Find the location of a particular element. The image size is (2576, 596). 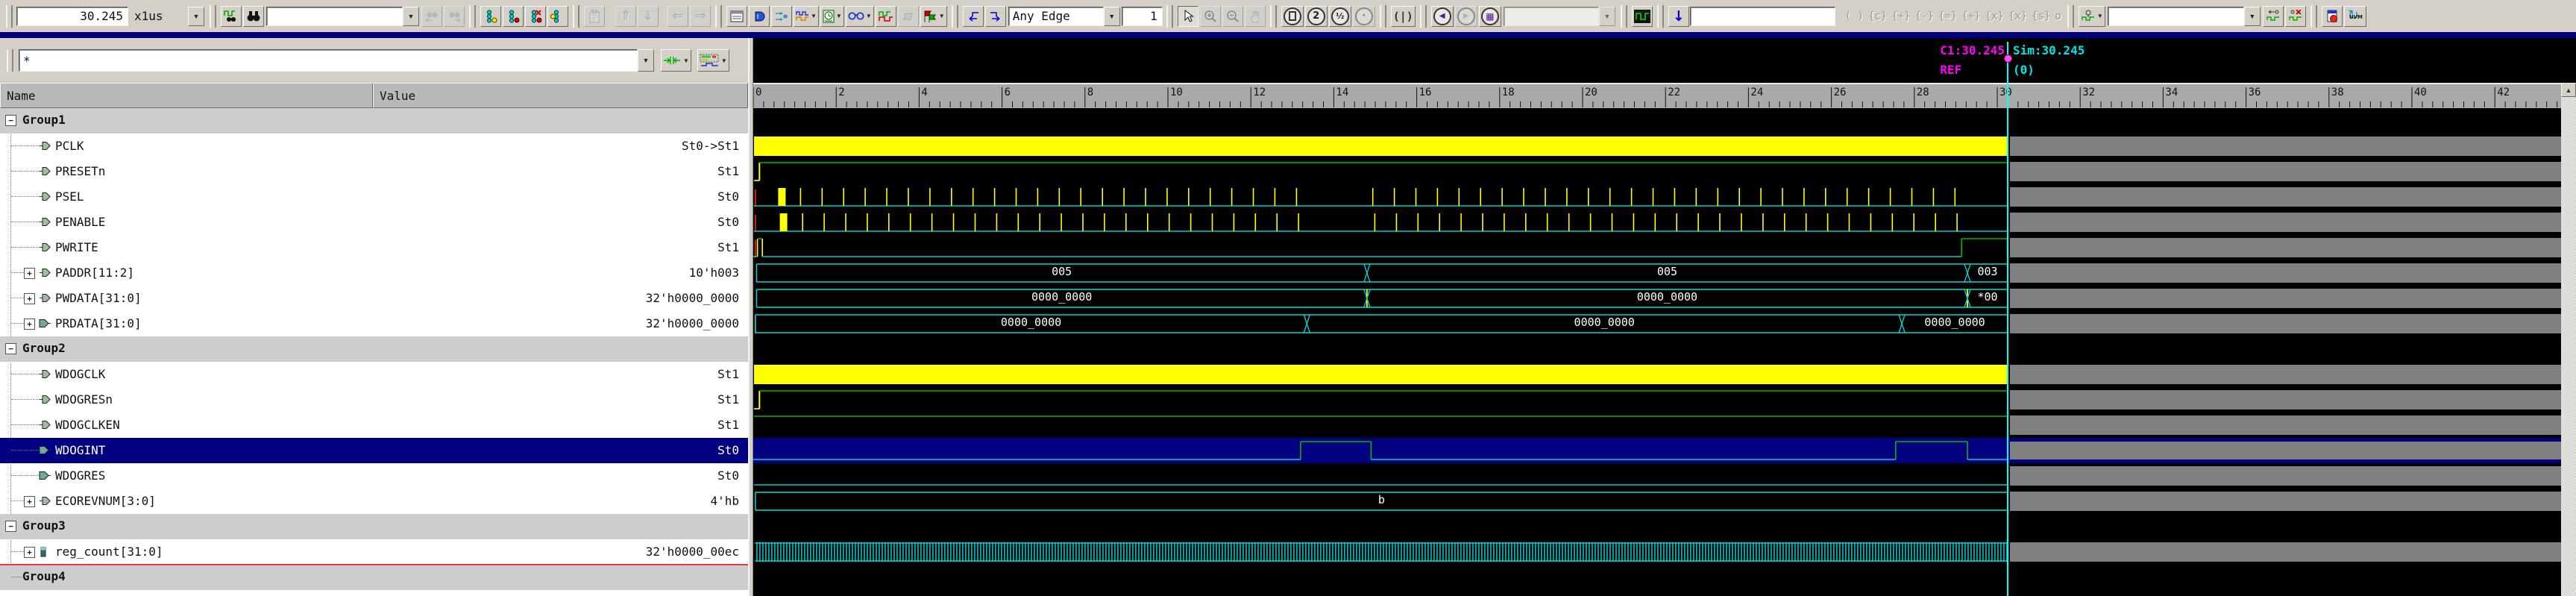

forward-button: ⇒ is located at coordinates (701, 16).